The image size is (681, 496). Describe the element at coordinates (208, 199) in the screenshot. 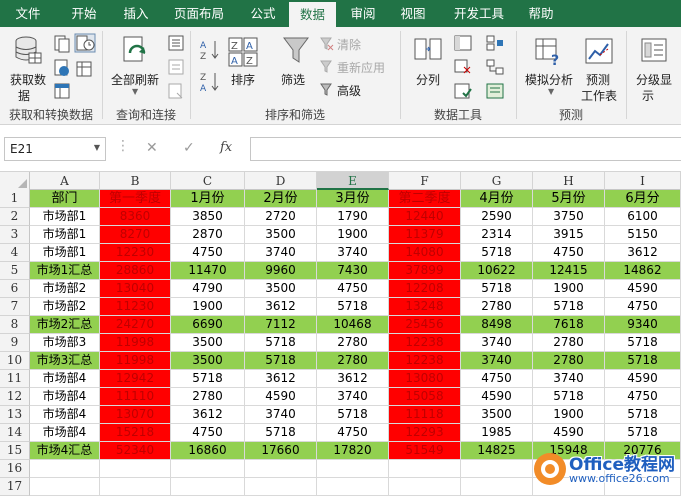

I see `header-cell: 1月份` at that location.